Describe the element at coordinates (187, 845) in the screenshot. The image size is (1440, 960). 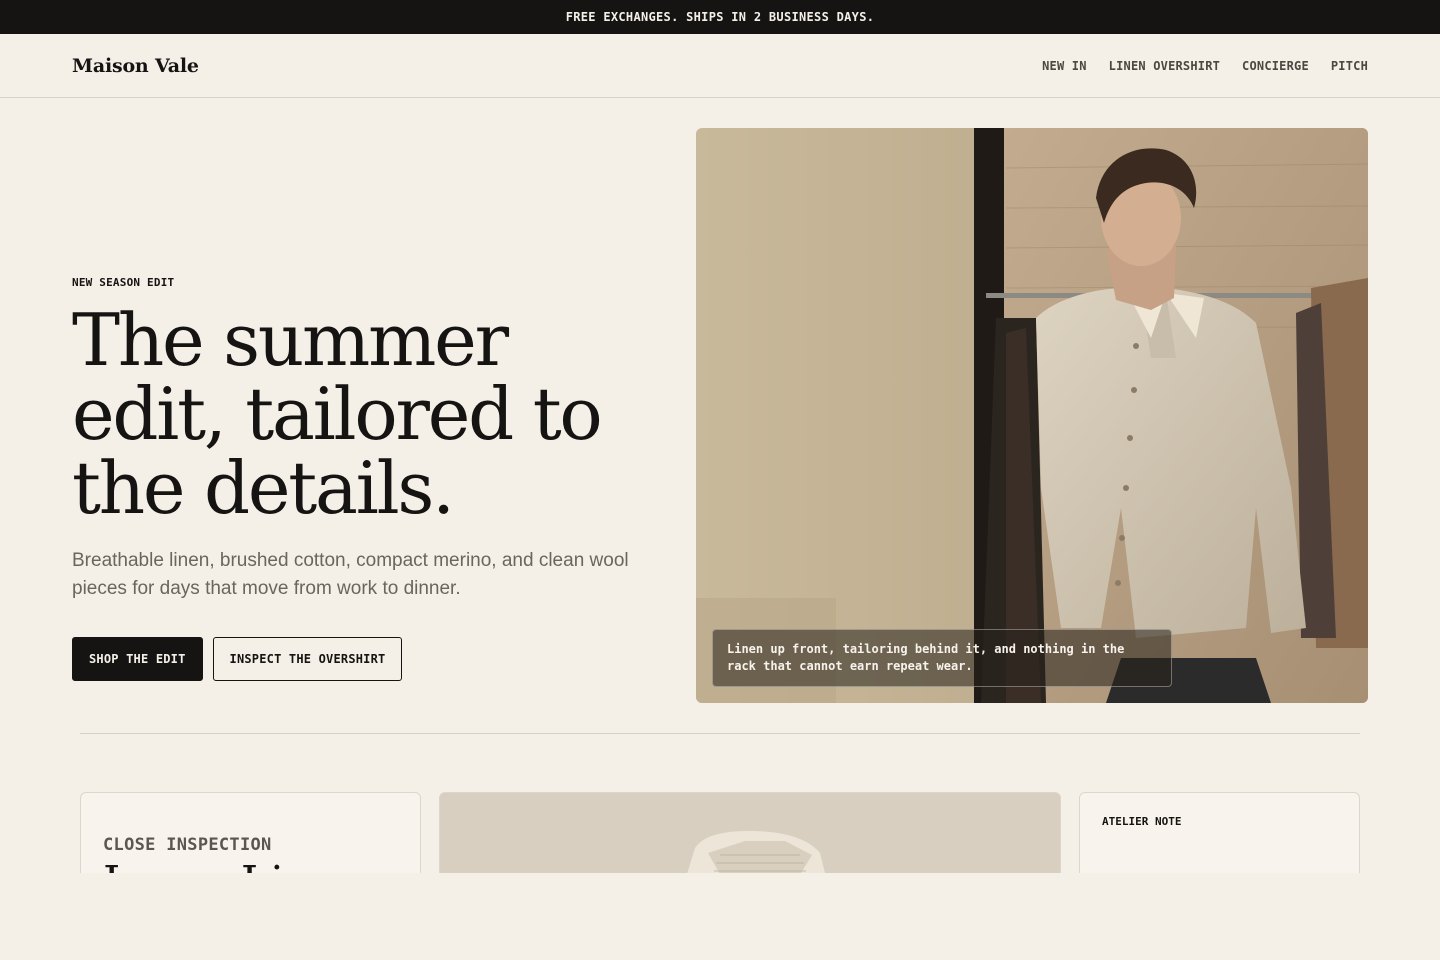
I see `inspection-eyebrow: CLOSE INSPECTION` at that location.